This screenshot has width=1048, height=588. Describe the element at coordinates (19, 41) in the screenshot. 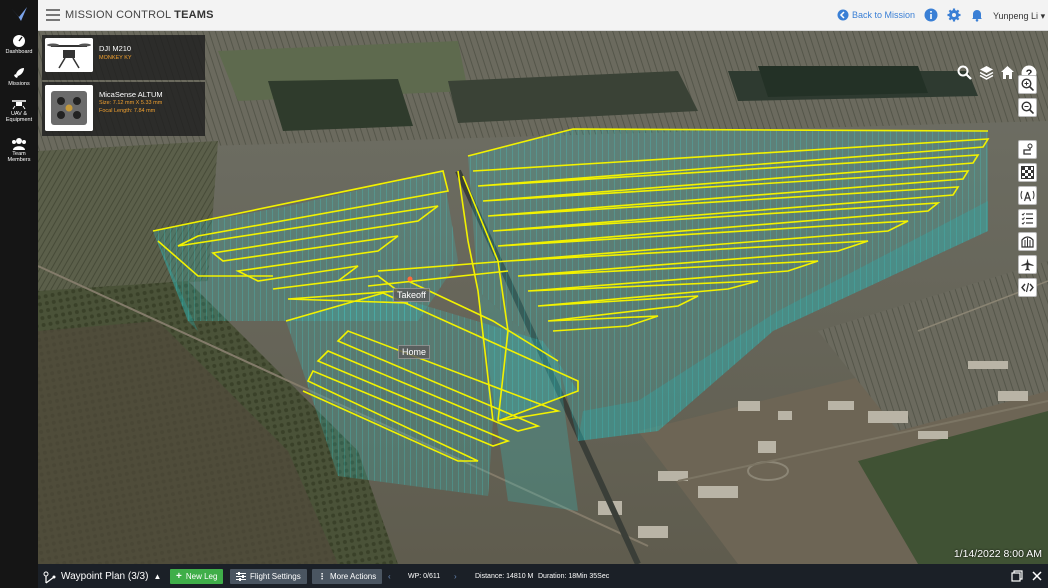

I see `dashboard-gauge-icon` at that location.